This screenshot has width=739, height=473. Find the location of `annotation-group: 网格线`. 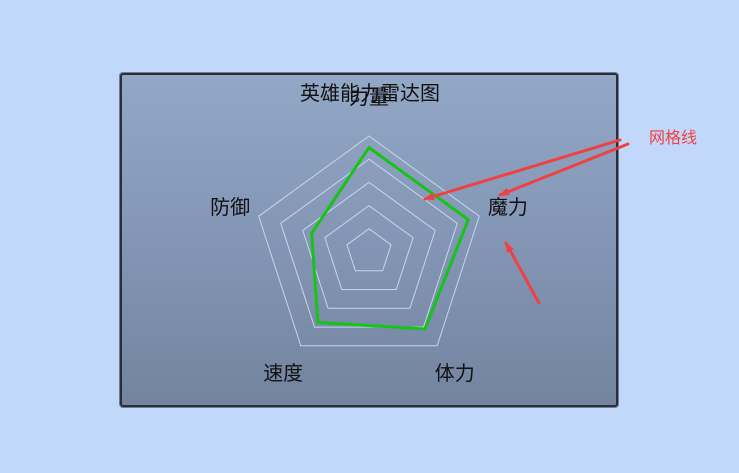

annotation-group: 网格线 is located at coordinates (560, 216).